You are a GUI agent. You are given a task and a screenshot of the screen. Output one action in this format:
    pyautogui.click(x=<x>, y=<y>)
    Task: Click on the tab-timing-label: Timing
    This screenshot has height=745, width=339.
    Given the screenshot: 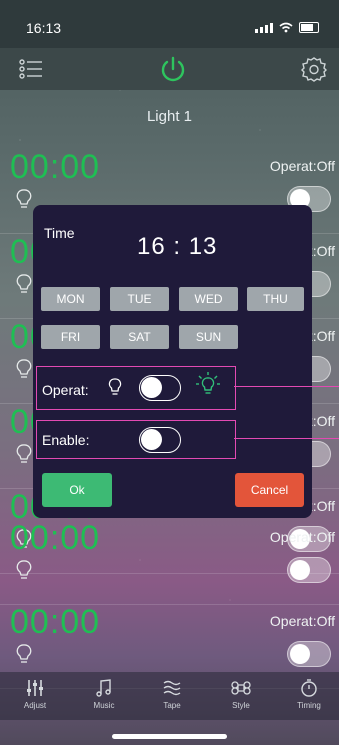 What is the action you would take?
    pyautogui.click(x=309, y=705)
    